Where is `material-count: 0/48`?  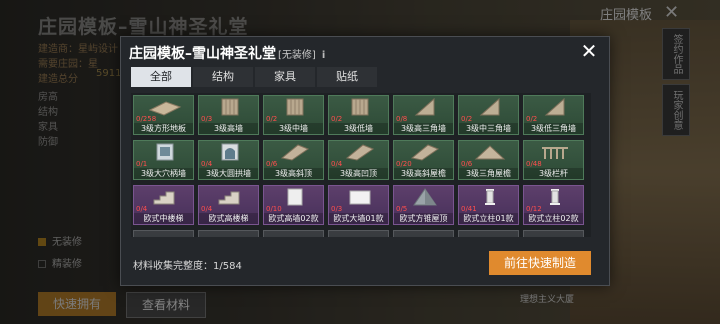
material-count: 0/48 is located at coordinates (534, 164).